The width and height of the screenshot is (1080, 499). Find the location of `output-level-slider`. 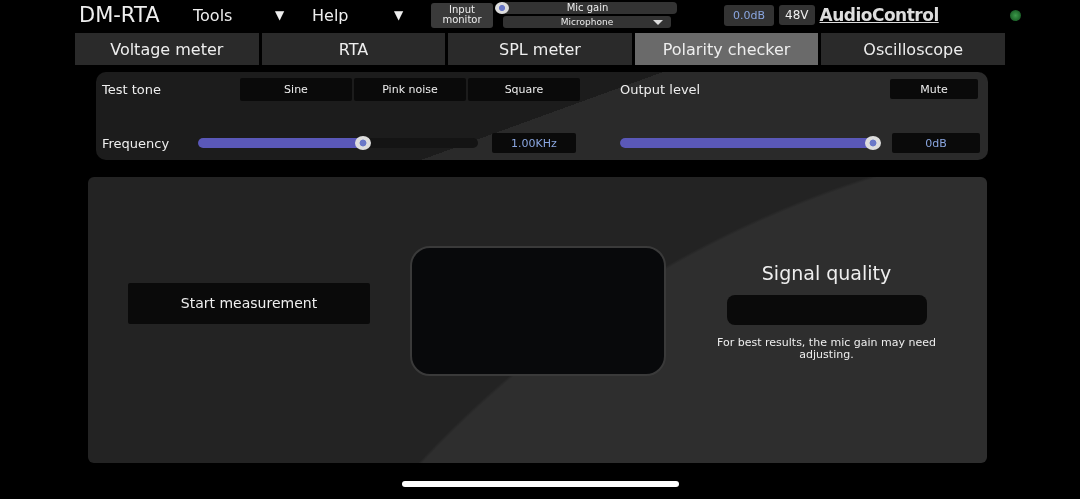

output-level-slider is located at coordinates (749, 143).